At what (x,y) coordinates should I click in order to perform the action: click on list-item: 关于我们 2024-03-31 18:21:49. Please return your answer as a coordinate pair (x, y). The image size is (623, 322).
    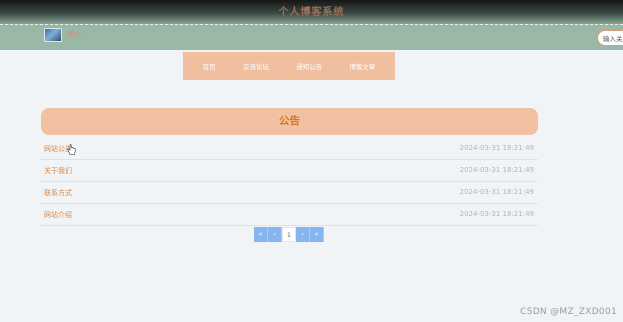
    Looking at the image, I should click on (289, 171).